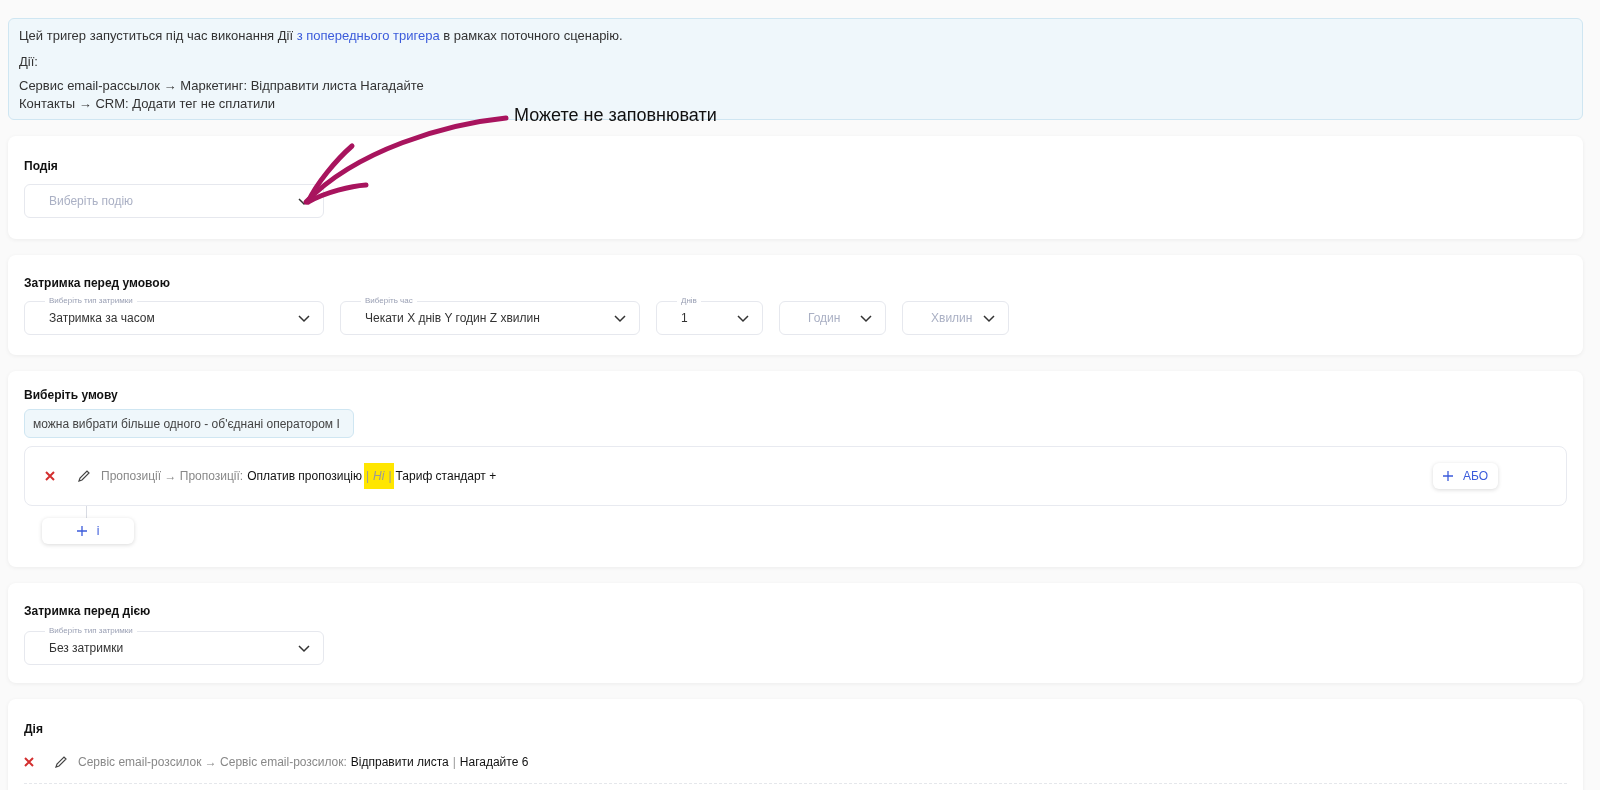 The height and width of the screenshot is (790, 1600). Describe the element at coordinates (41, 166) in the screenshot. I see `section-title: Подія` at that location.